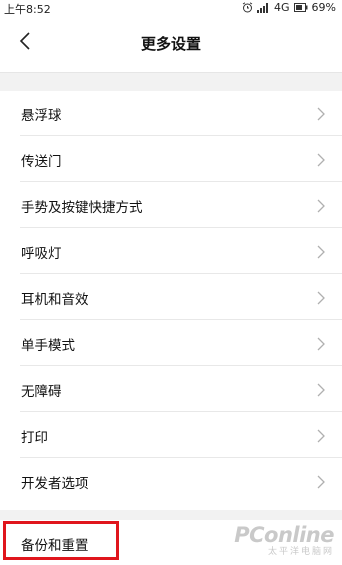 The image size is (342, 565). What do you see at coordinates (300, 7) in the screenshot?
I see `battery-icon` at bounding box center [300, 7].